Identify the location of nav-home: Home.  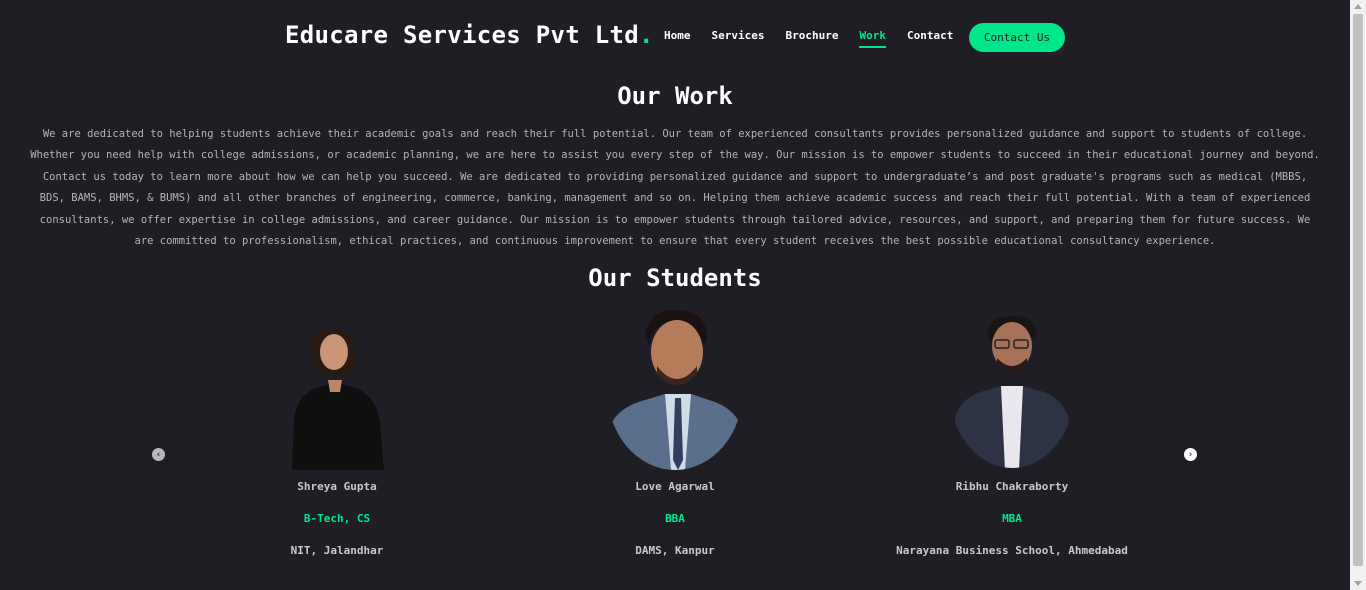
(677, 38).